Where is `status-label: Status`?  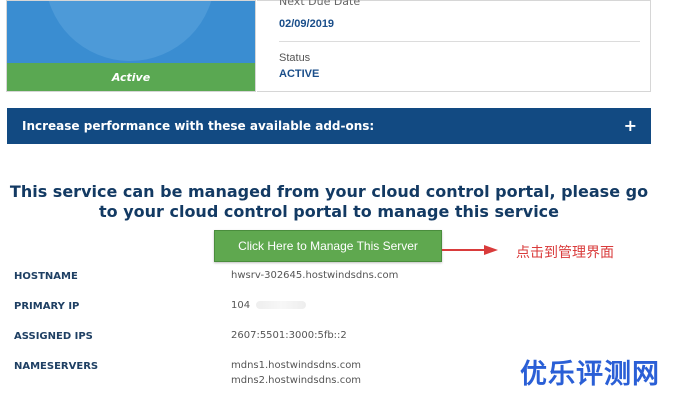 status-label: Status is located at coordinates (295, 58).